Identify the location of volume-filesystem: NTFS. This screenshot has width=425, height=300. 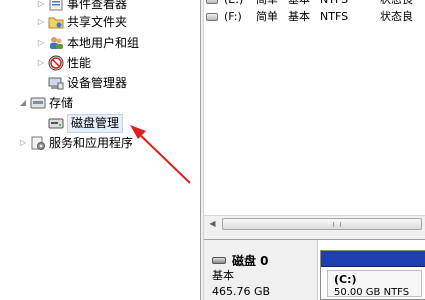
(334, 16).